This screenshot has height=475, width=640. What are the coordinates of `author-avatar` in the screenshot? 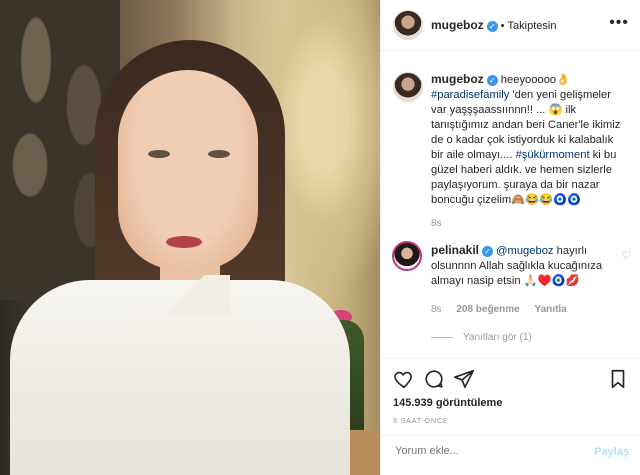 It's located at (408, 25).